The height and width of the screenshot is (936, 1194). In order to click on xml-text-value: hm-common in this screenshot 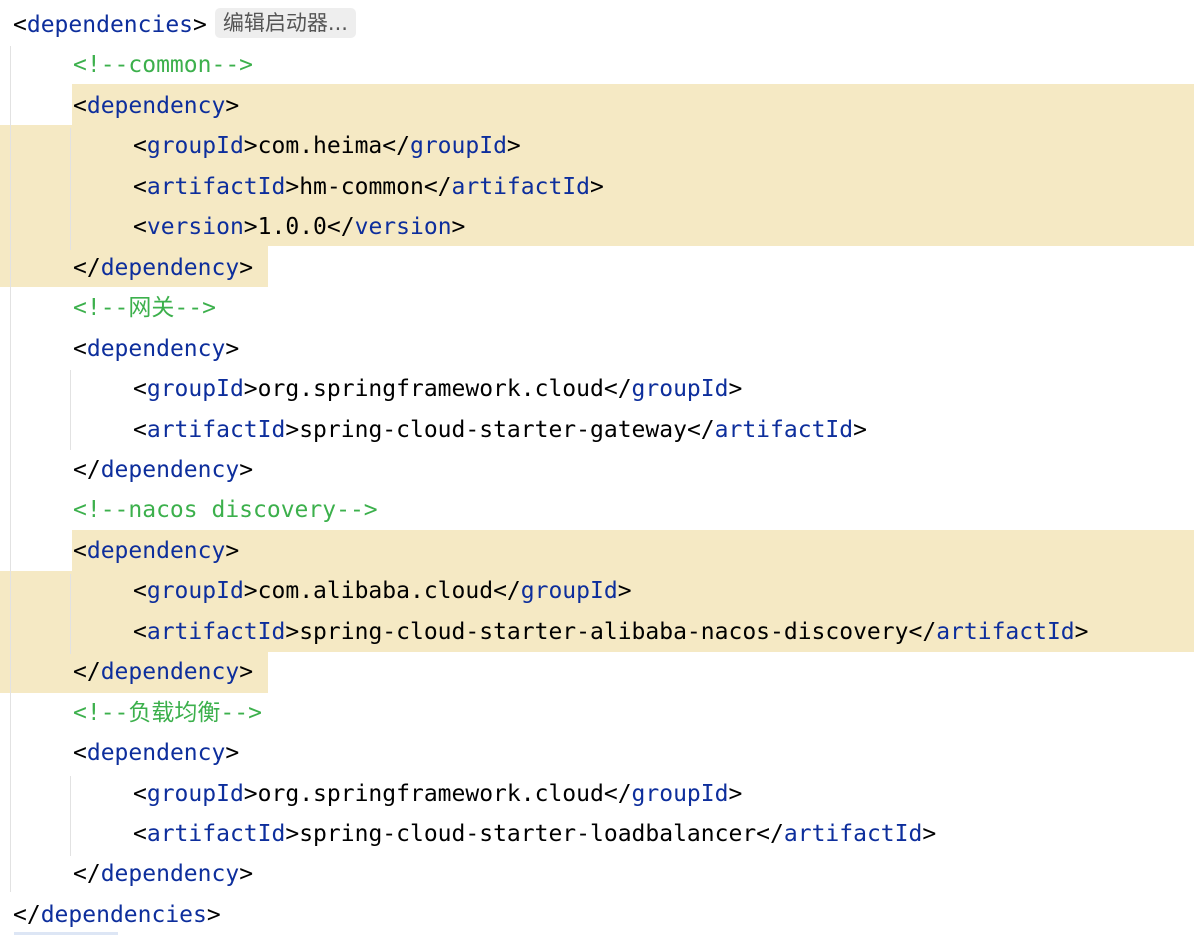, I will do `click(361, 186)`.